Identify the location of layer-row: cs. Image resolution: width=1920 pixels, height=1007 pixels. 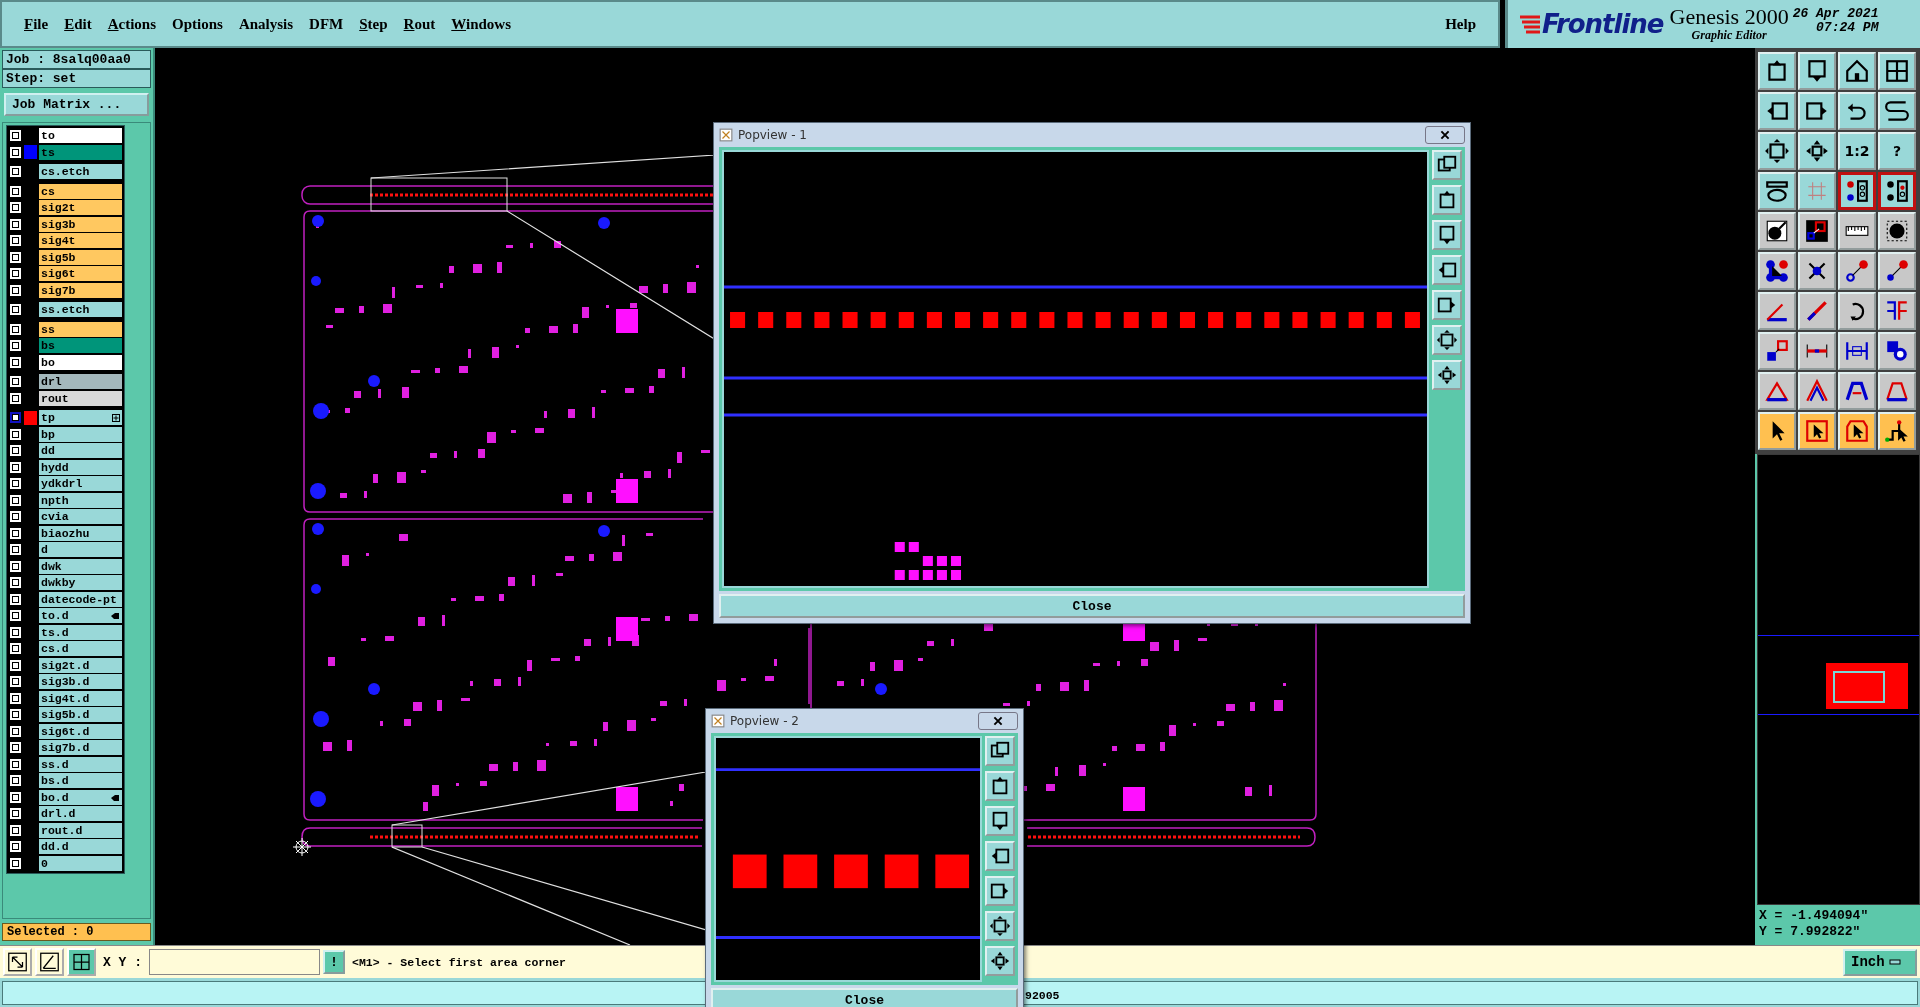
(65, 191).